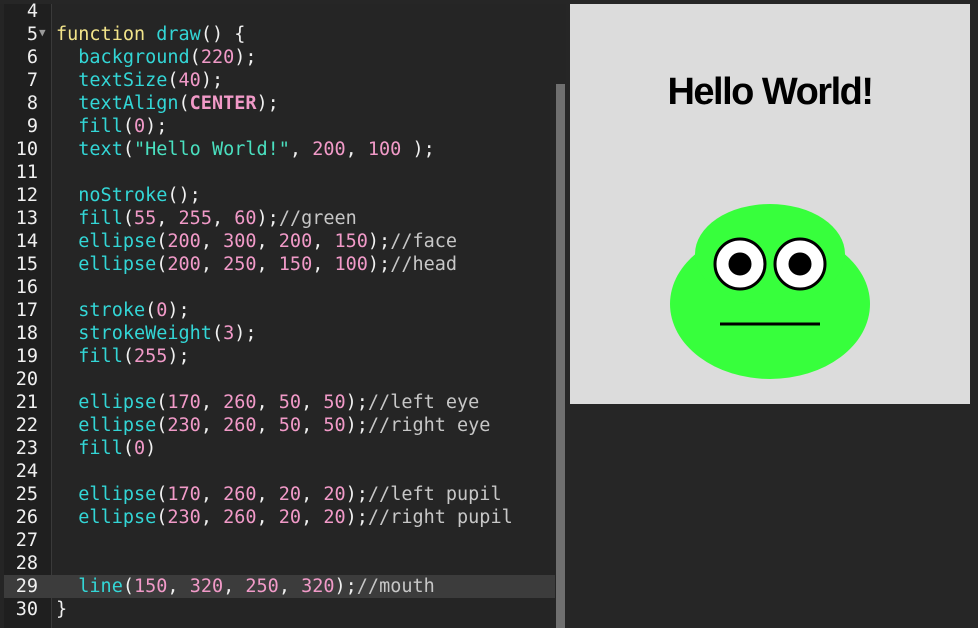  What do you see at coordinates (278, 195) in the screenshot?
I see `code-line: 12 noStroke();` at bounding box center [278, 195].